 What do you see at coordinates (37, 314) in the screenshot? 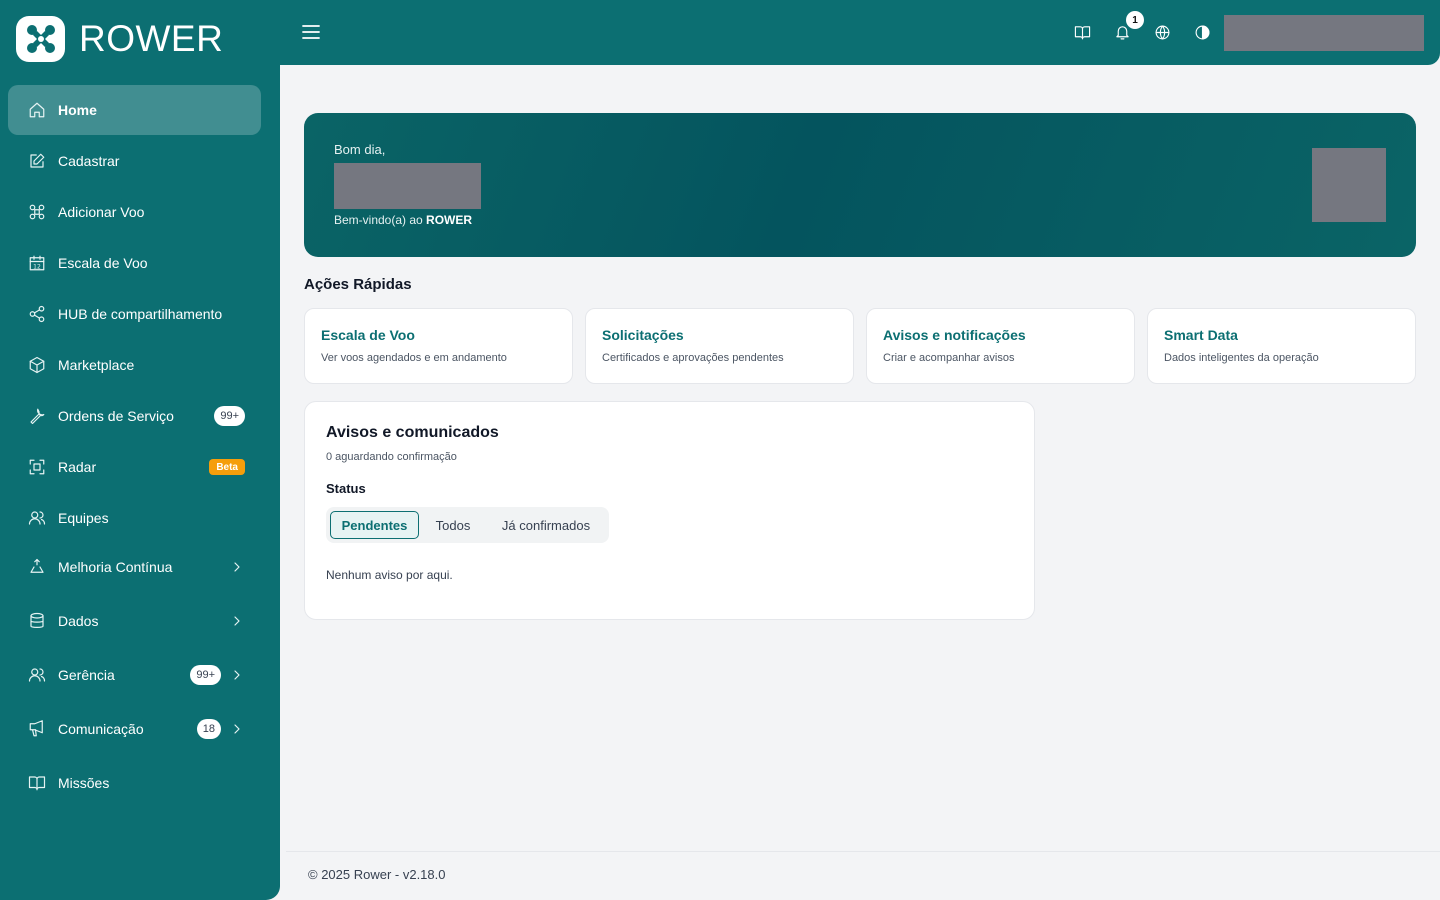
I see `share-icon` at bounding box center [37, 314].